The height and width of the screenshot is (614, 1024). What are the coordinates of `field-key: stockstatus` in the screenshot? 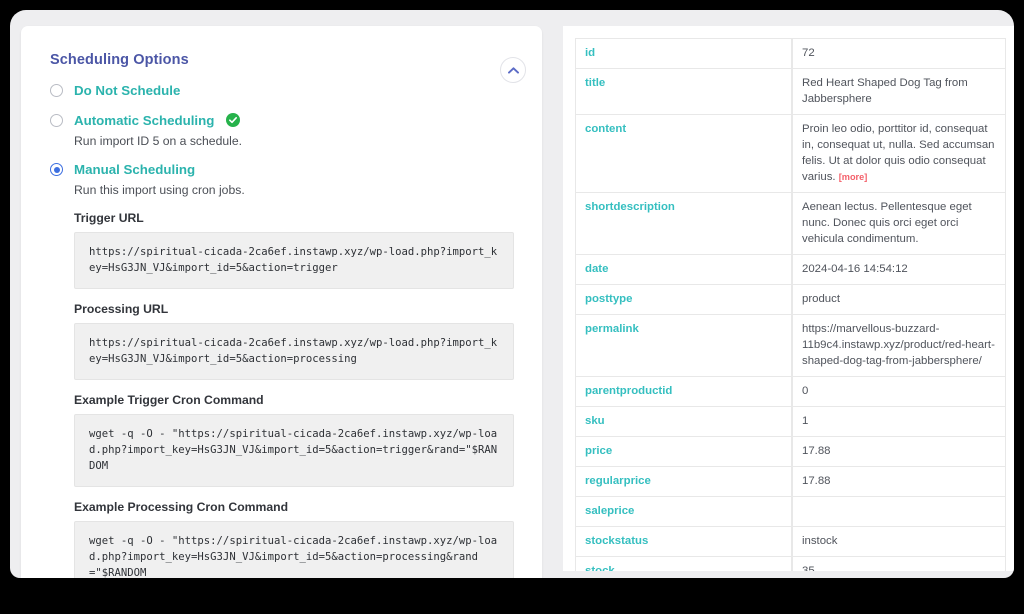 It's located at (683, 542).